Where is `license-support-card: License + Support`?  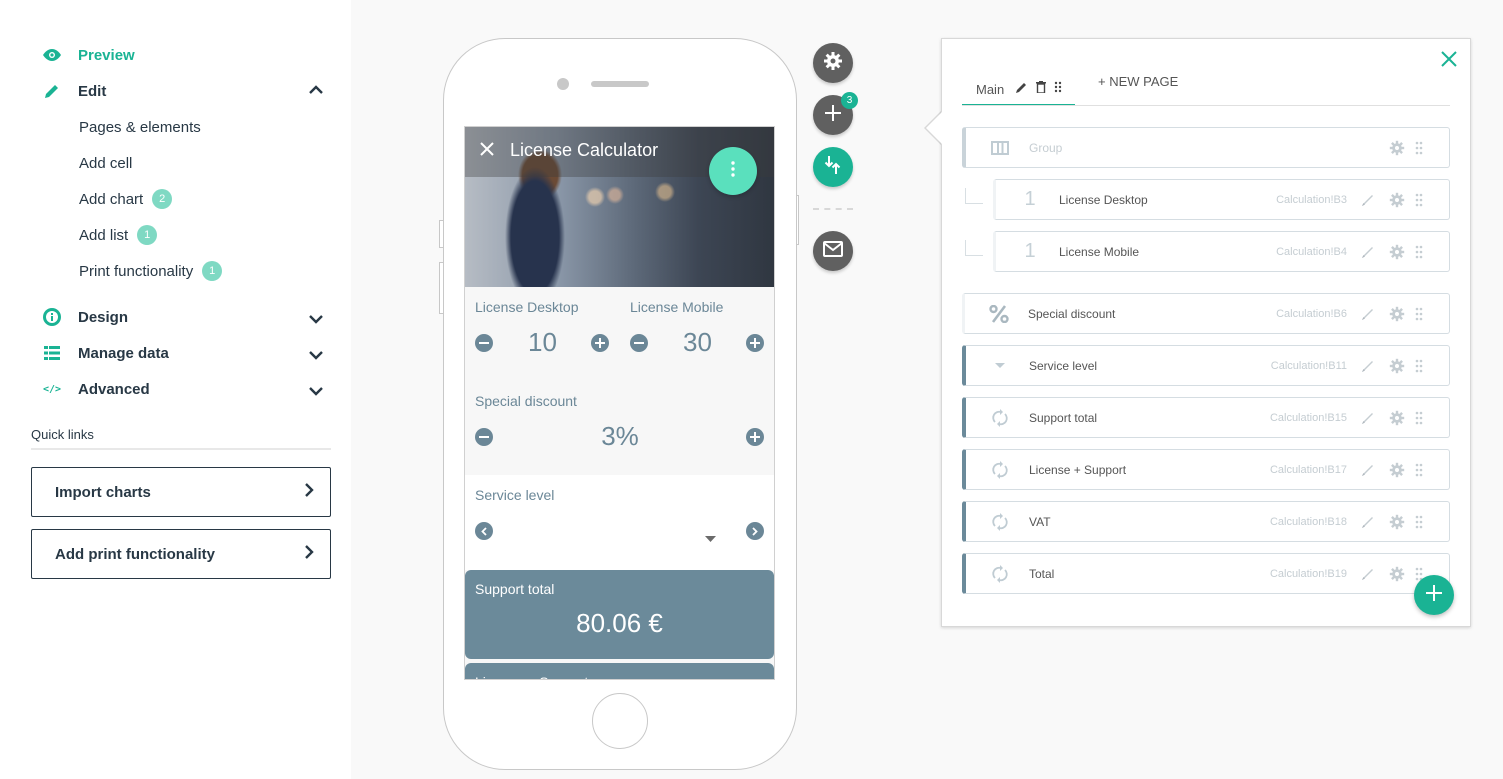 license-support-card: License + Support is located at coordinates (619, 671).